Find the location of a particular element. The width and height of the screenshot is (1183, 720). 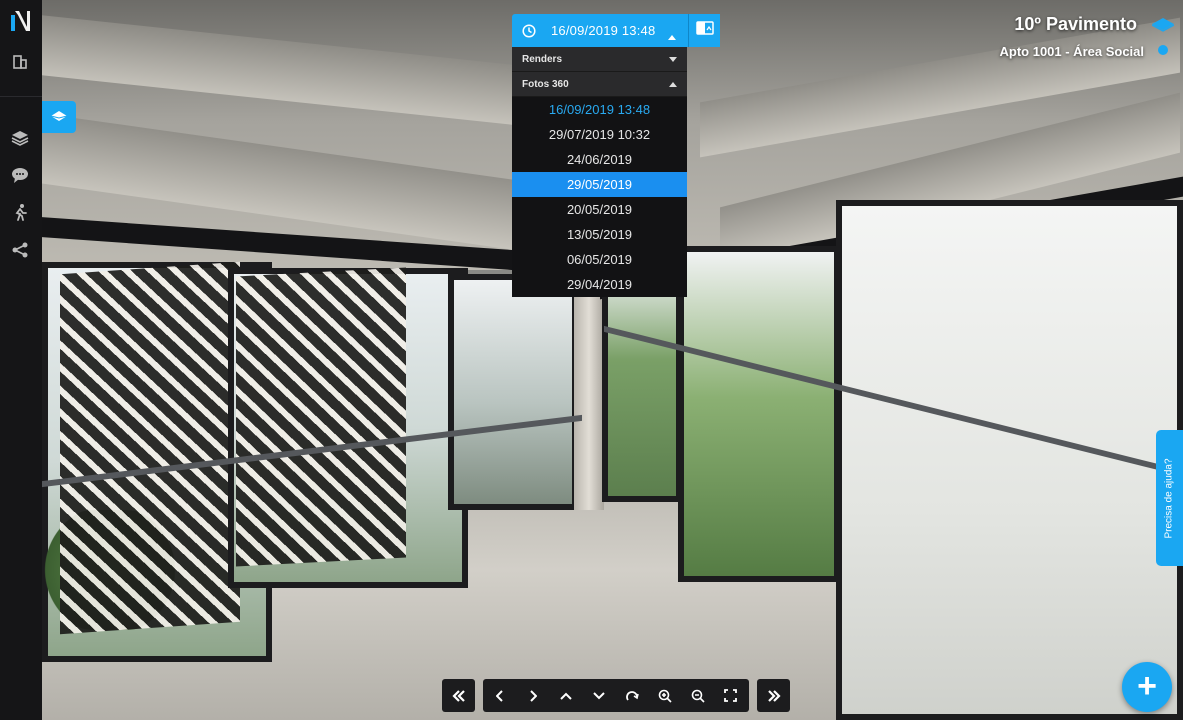

sidebar-header is located at coordinates (21, 48).